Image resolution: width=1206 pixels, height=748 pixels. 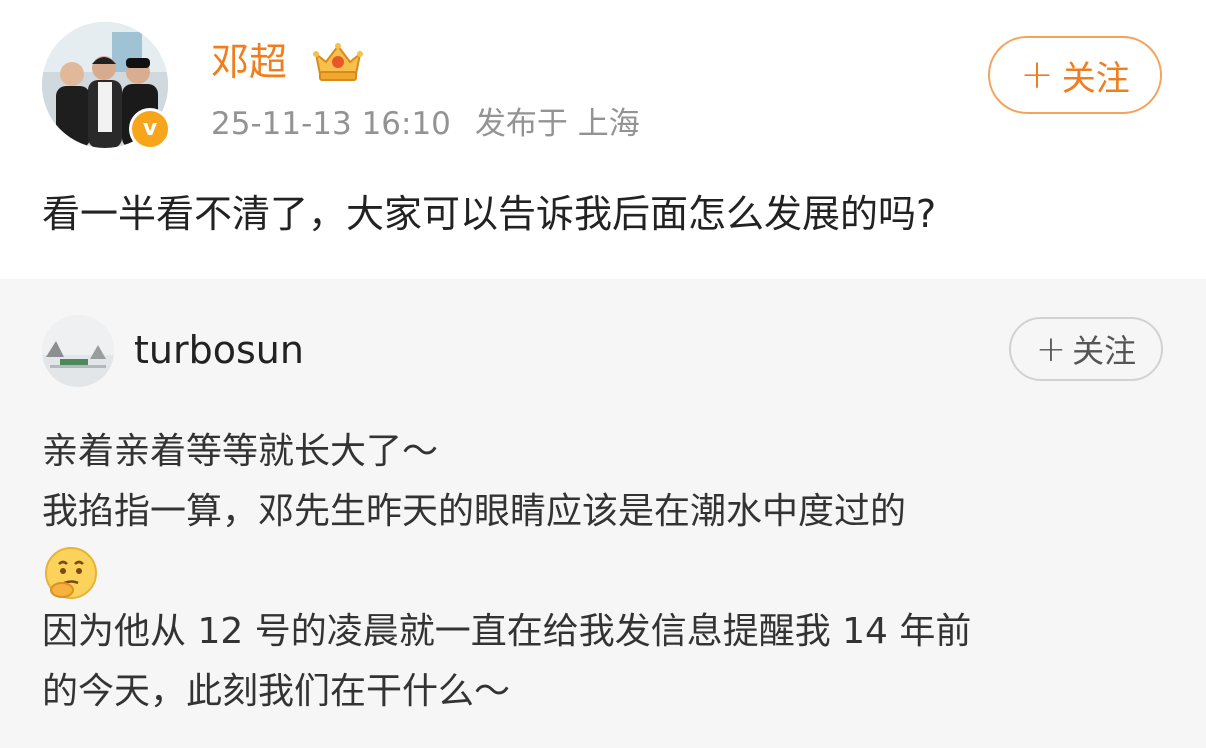 I want to click on post-timestamp: 25-11-13 16:10, so click(x=331, y=124).